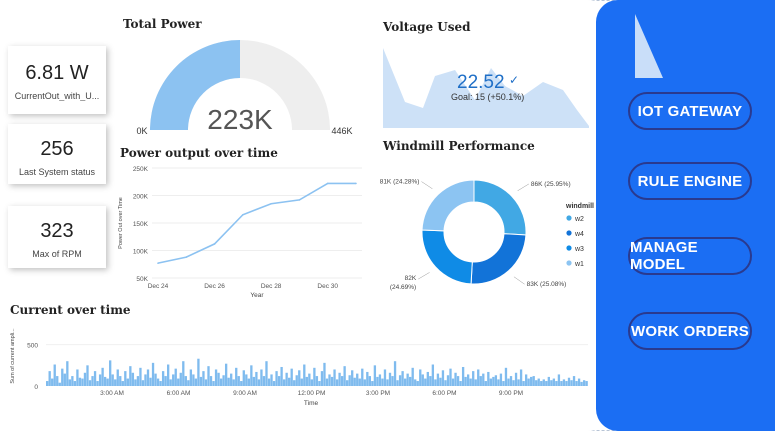  Describe the element at coordinates (690, 111) in the screenshot. I see `iot-gateway-button: IOT GATEWAY` at that location.